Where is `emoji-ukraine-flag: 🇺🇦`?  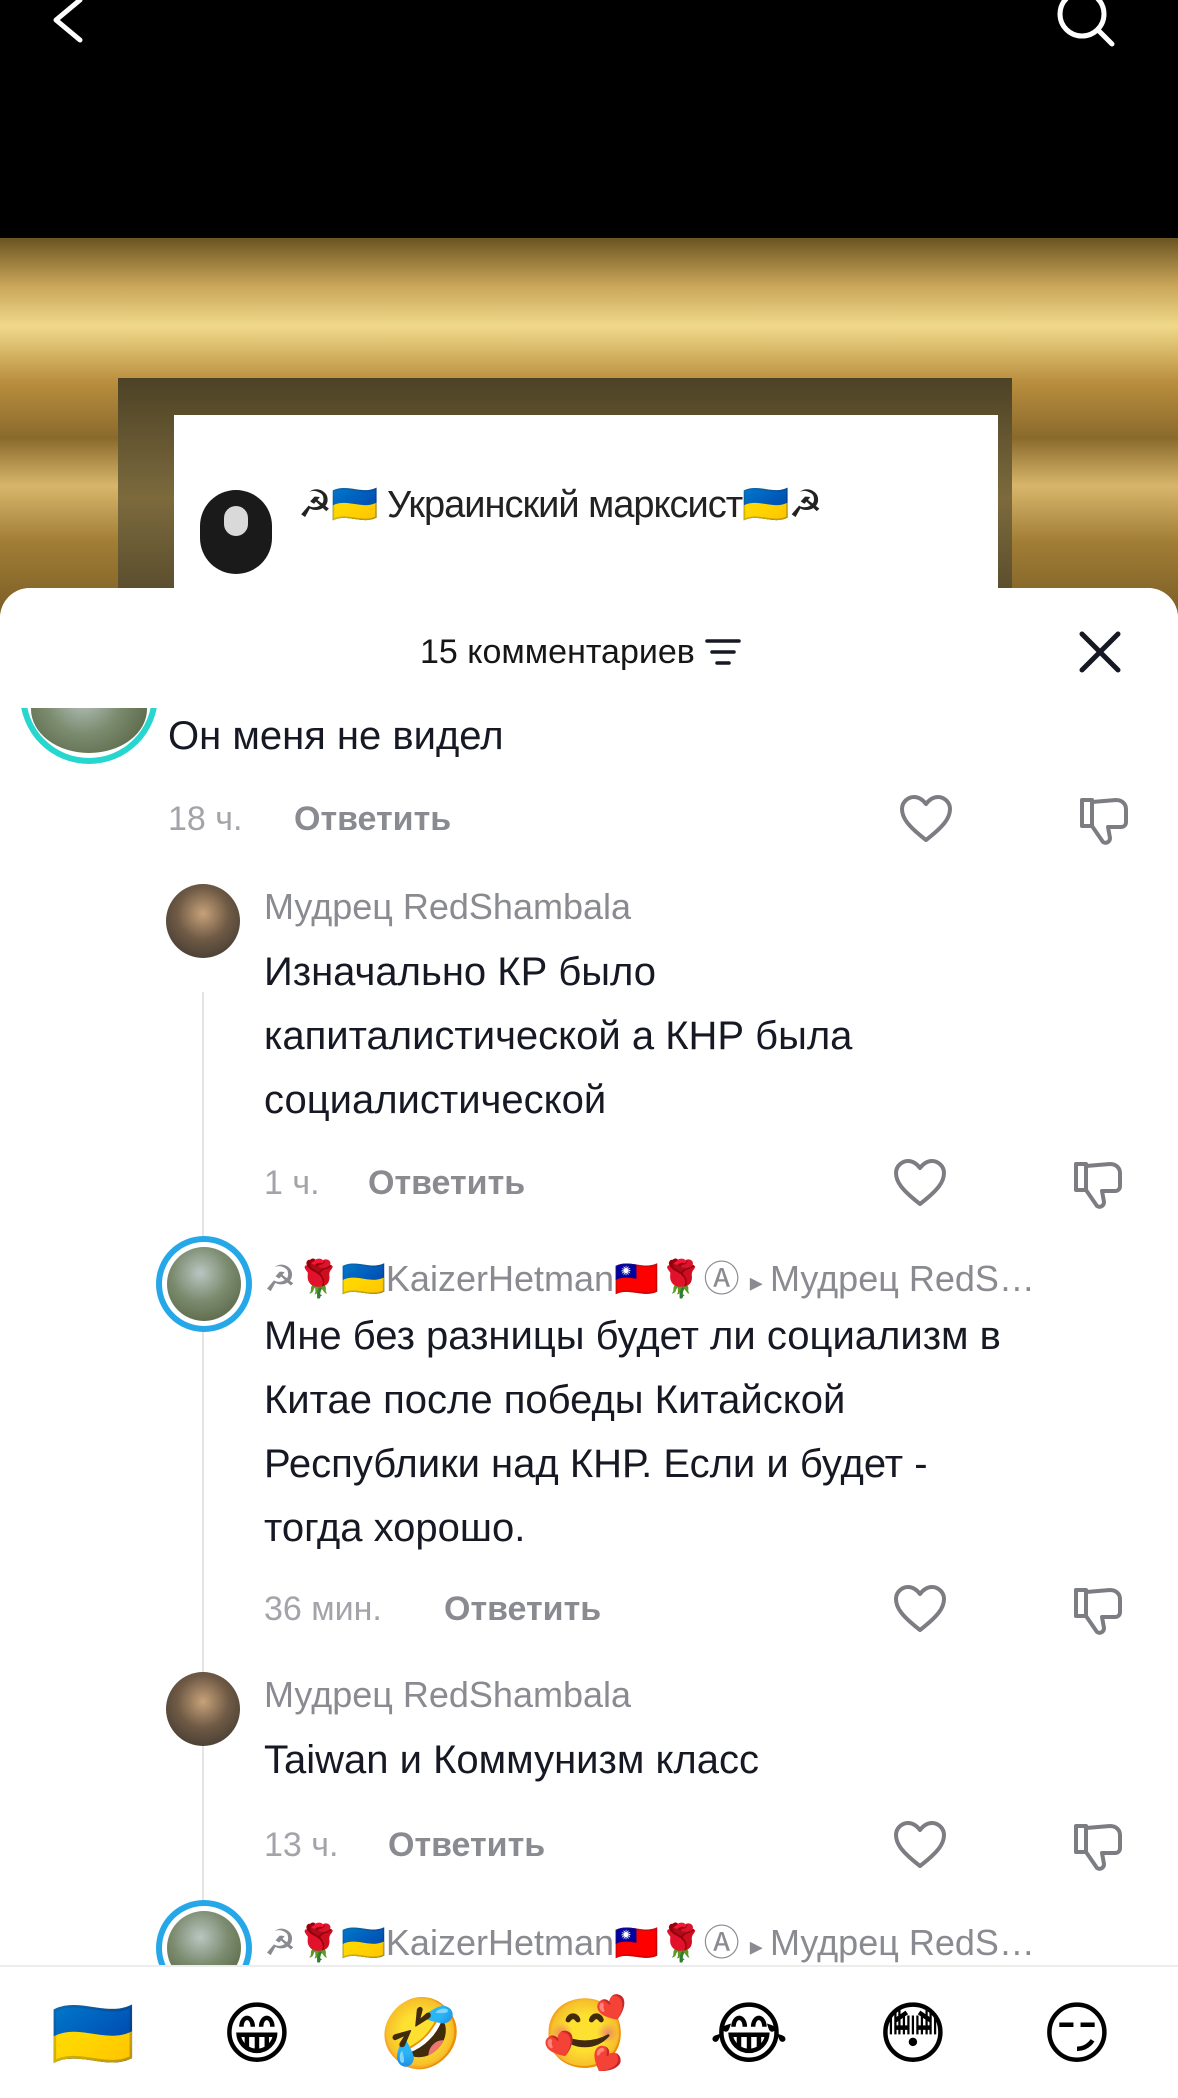
emoji-ukraine-flag: 🇺🇦 is located at coordinates (93, 2034).